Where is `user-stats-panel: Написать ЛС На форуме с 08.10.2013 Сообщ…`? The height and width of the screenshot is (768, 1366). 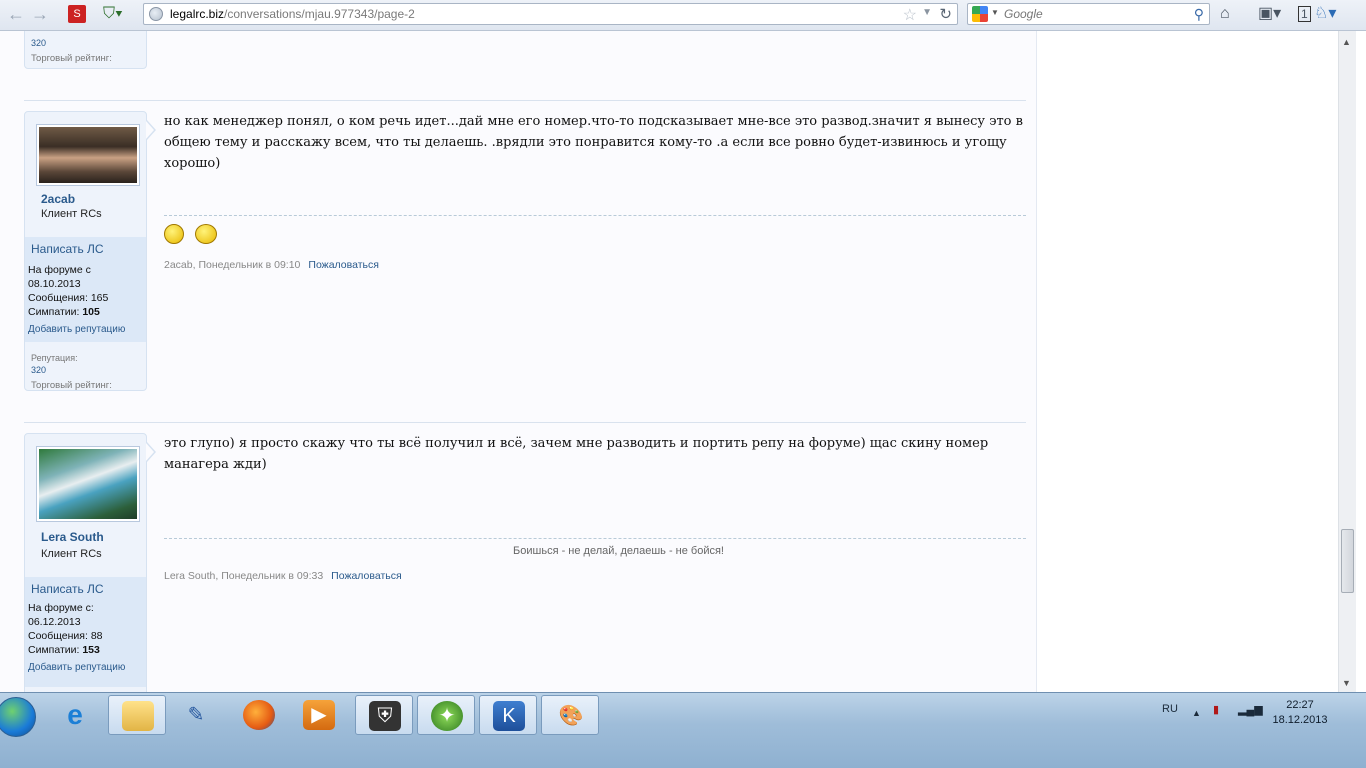
user-stats-panel: Написать ЛС На форуме с 08.10.2013 Сообщ… is located at coordinates (85, 289).